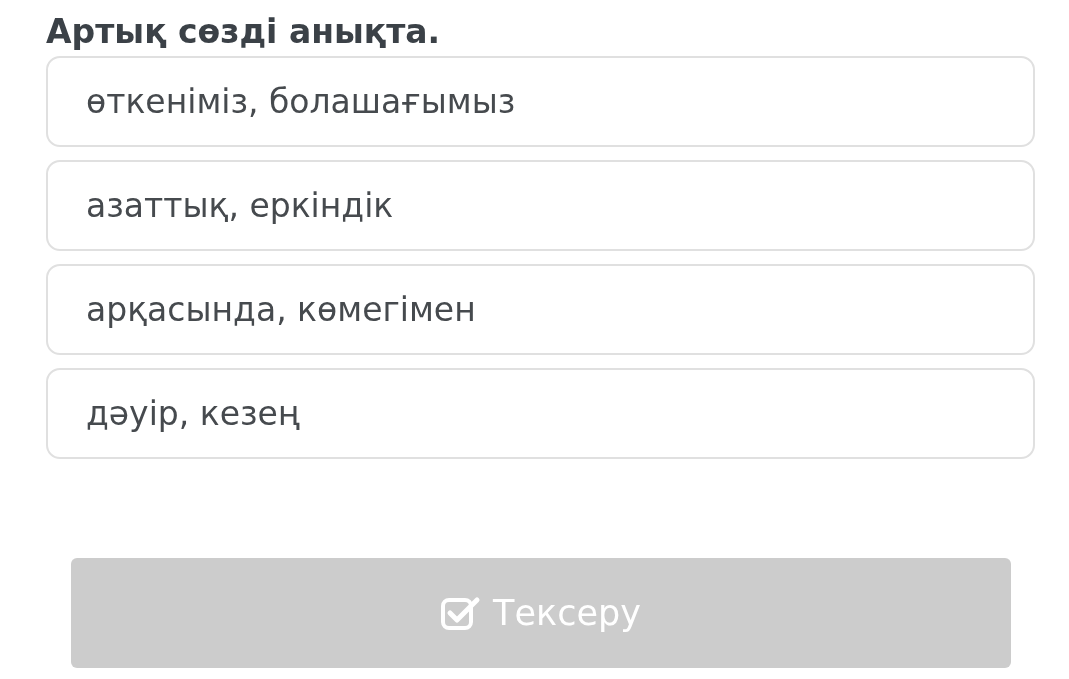  I want to click on checkbox-tick-icon, so click(461, 613).